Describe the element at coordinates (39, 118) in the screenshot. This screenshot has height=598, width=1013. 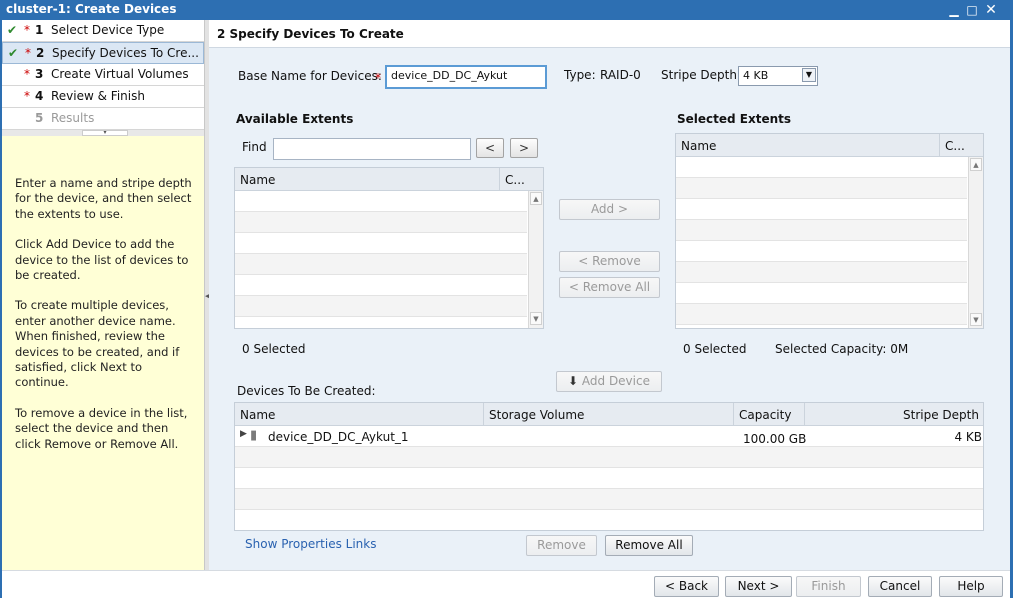
I see `step-number: 5` at that location.